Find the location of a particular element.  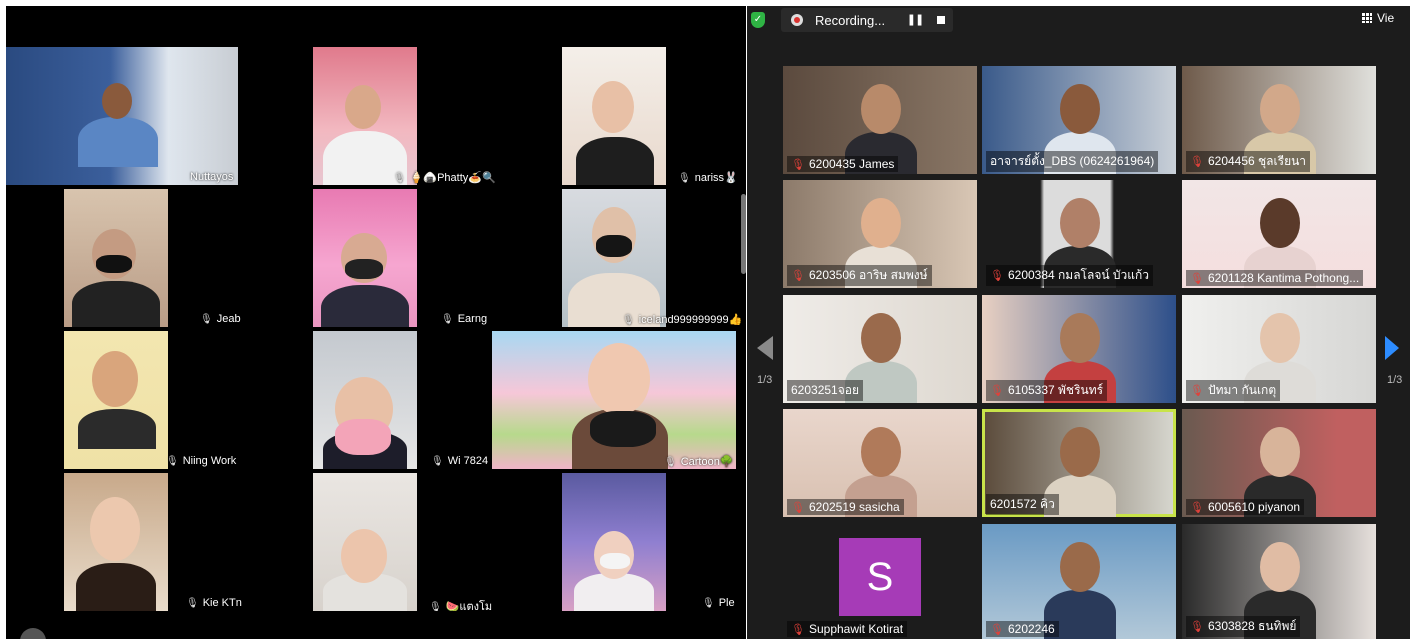

meeting-participant-name-tag: 🎙 6005610 piyanon is located at coordinates (1245, 507).